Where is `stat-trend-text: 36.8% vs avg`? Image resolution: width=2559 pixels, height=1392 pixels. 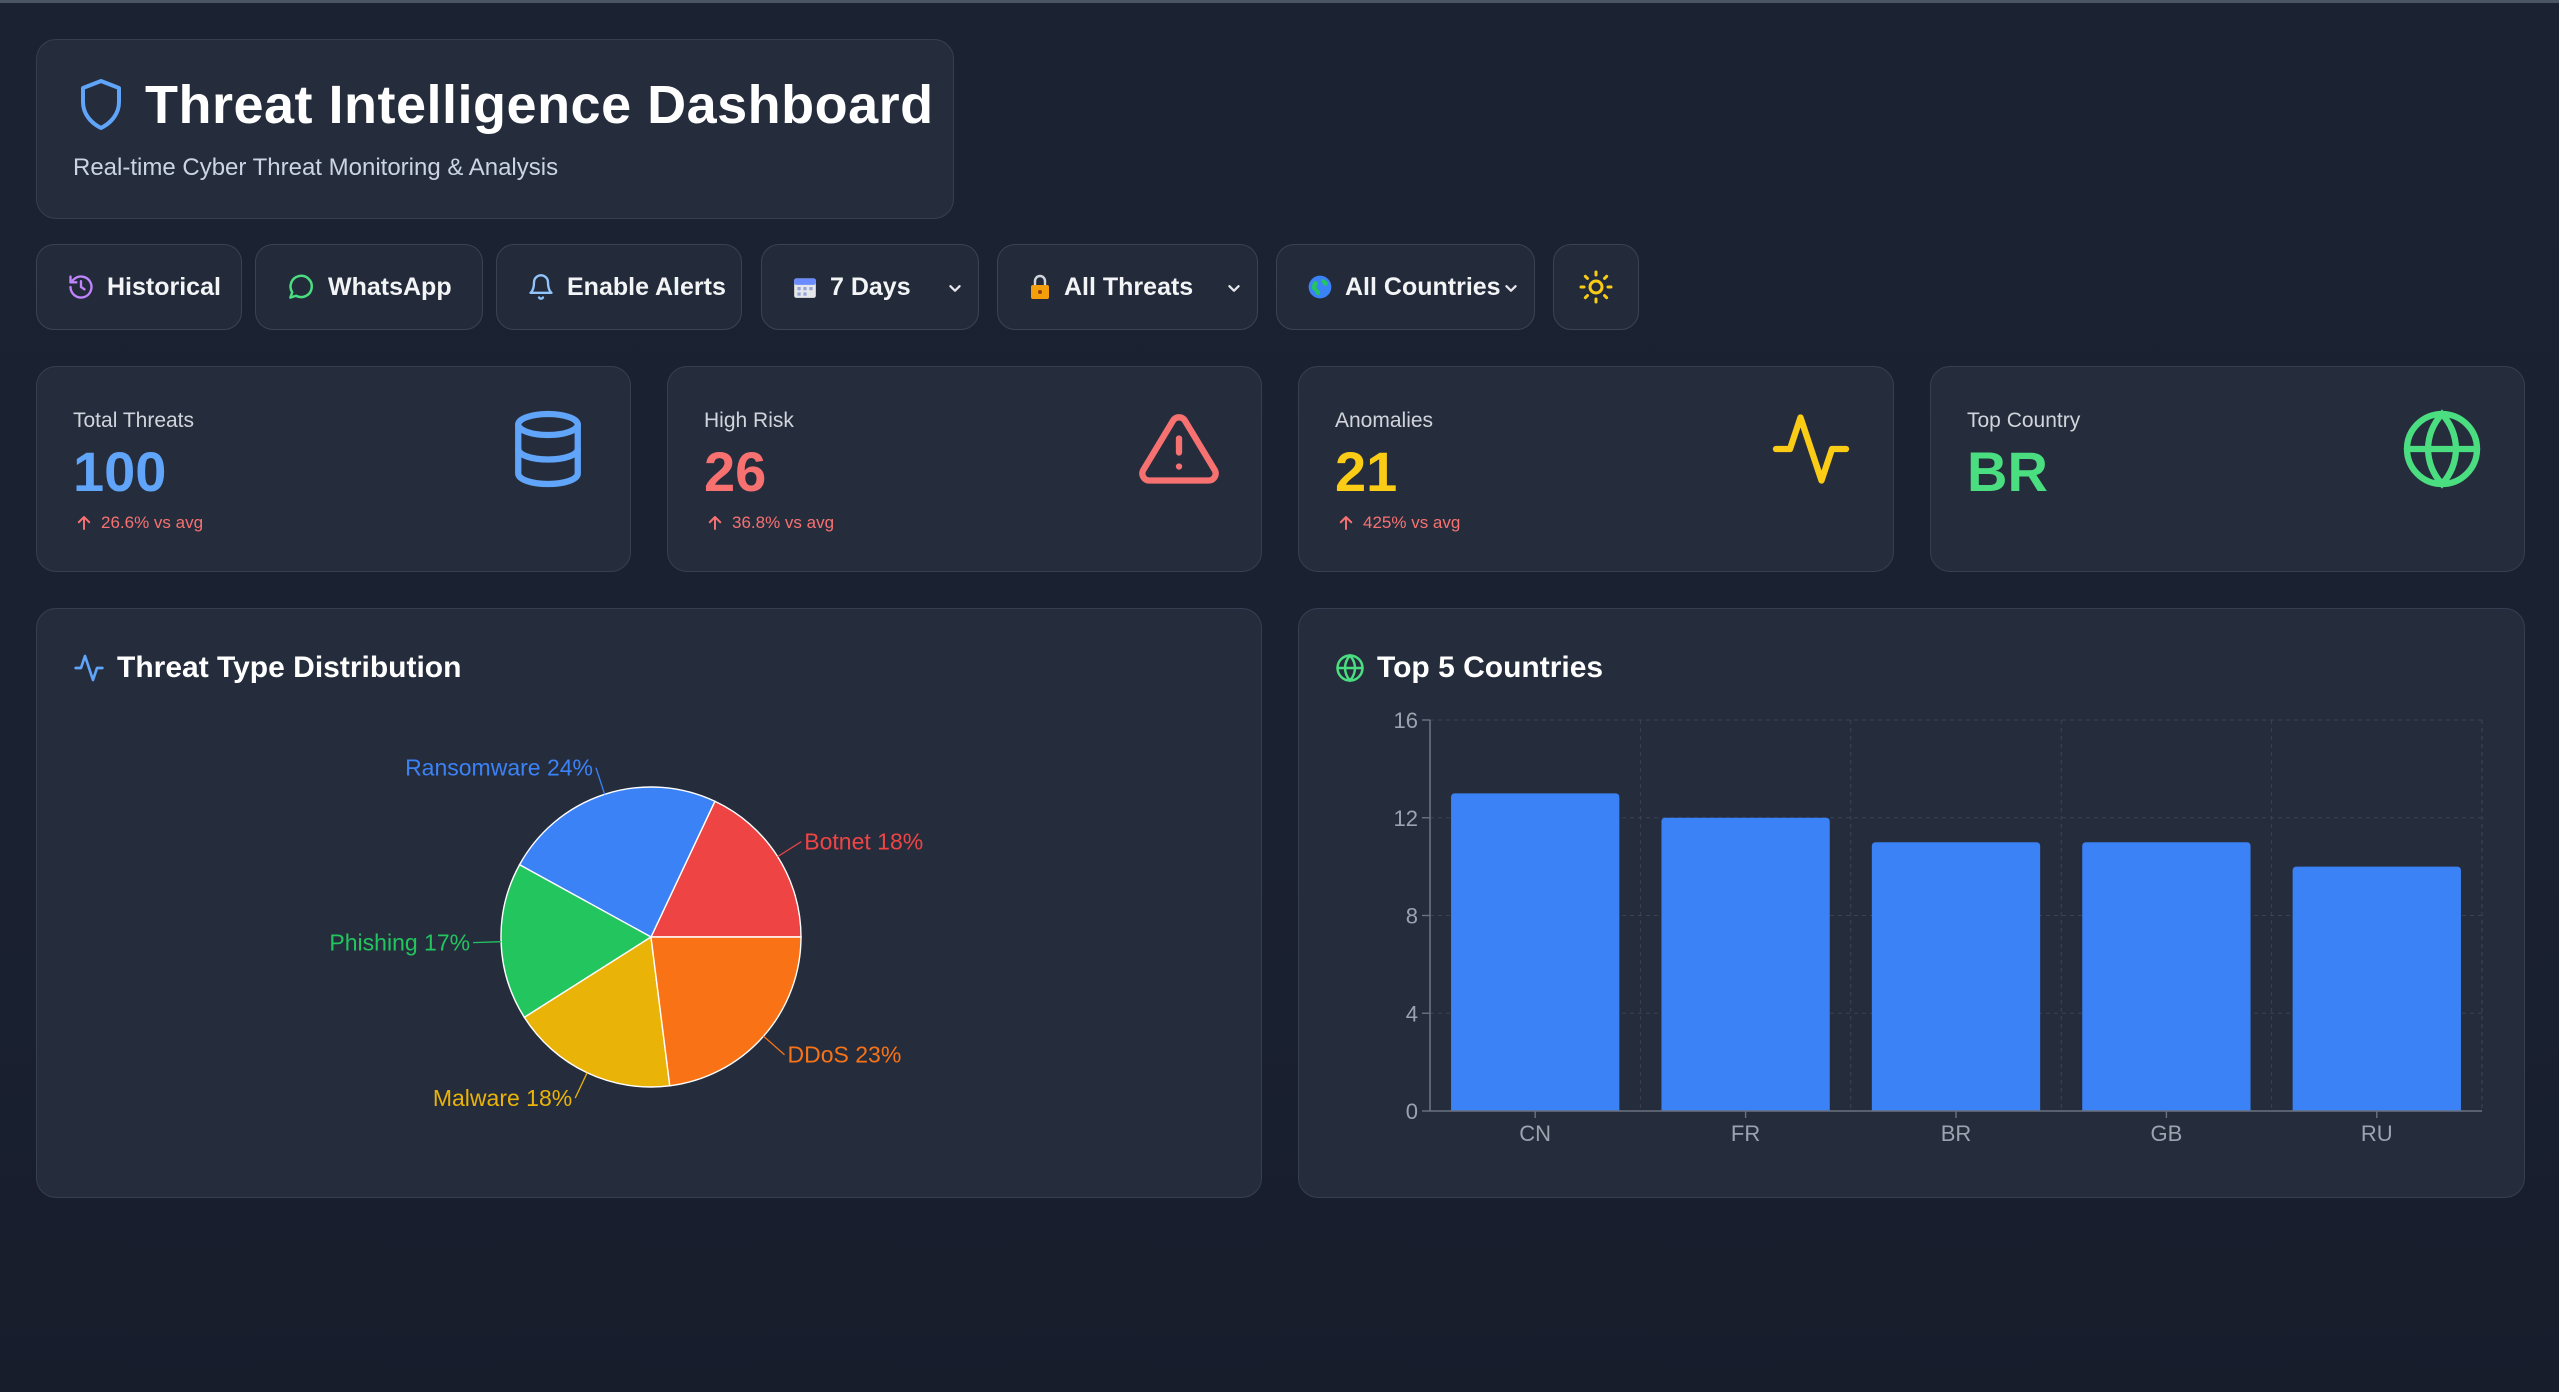 stat-trend-text: 36.8% vs avg is located at coordinates (783, 522).